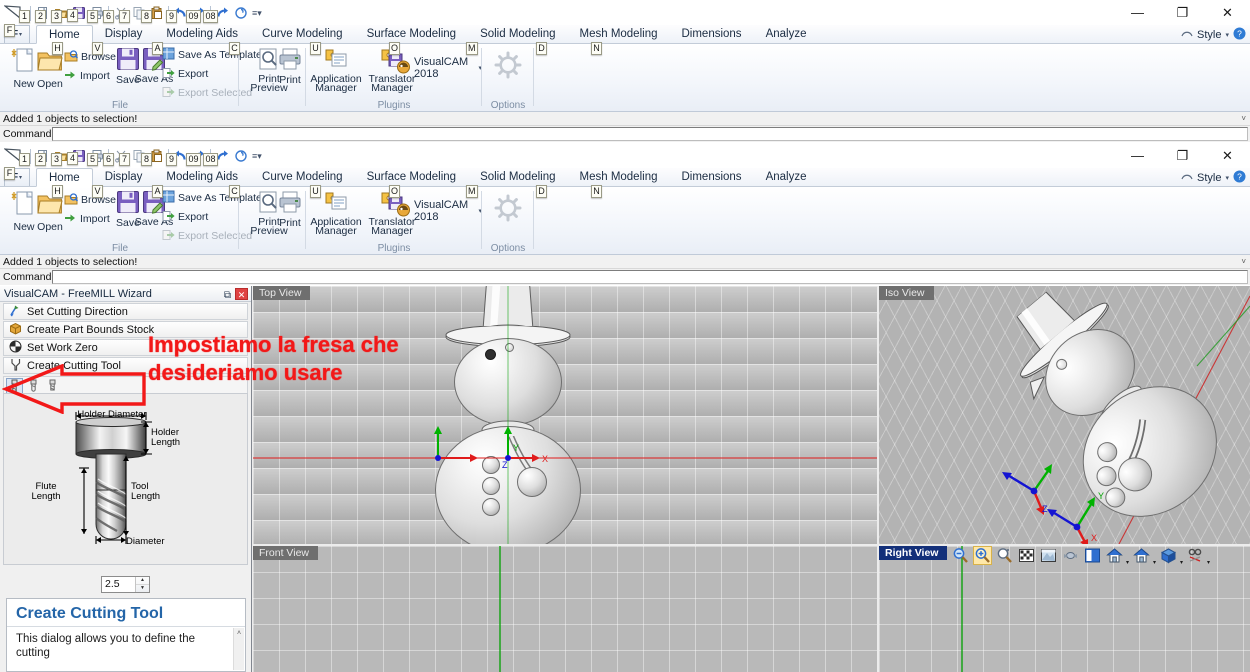 The image size is (1250, 672). Describe the element at coordinates (210, 159) in the screenshot. I see `keytip-qat-08-w2: 08` at that location.